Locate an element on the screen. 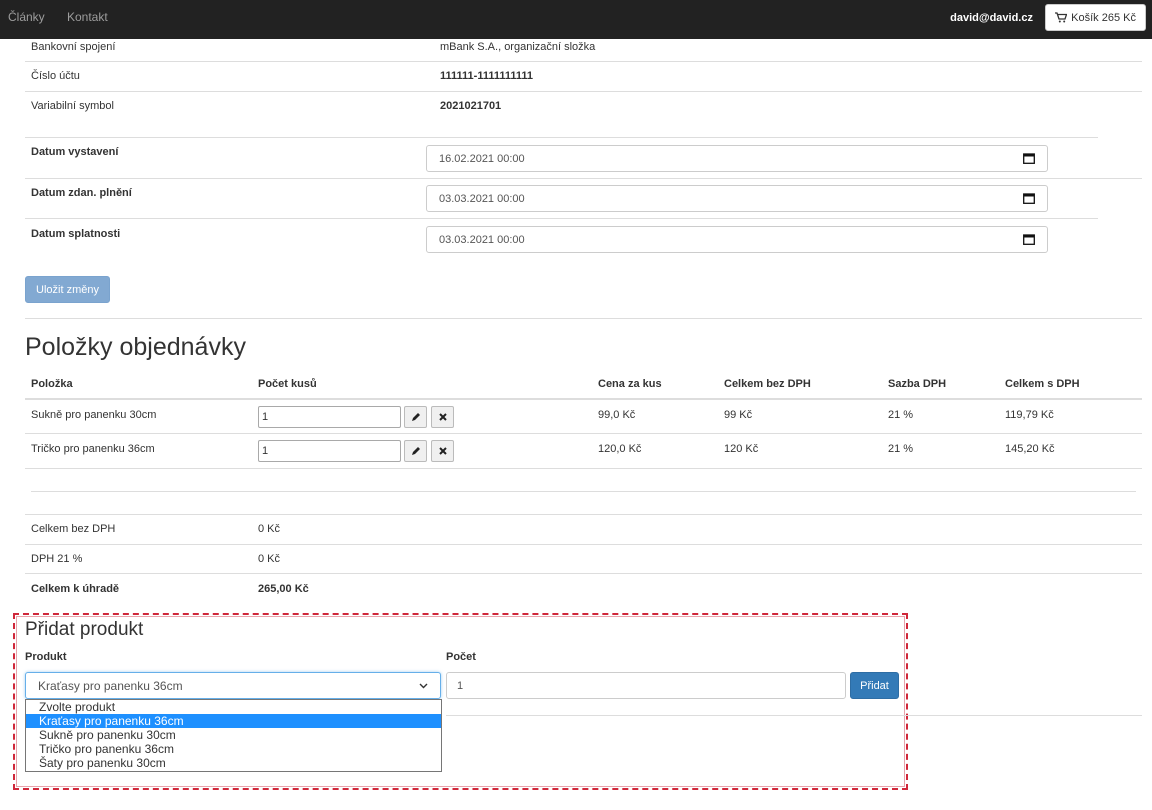 The image size is (1152, 810). item-name: Sukně pro panenku 30cm is located at coordinates (94, 415).